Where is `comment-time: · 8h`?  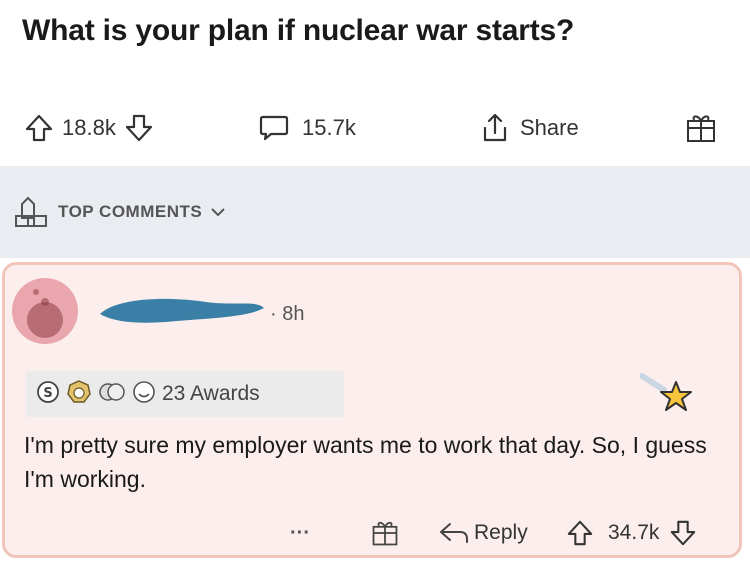
comment-time: · 8h is located at coordinates (287, 314).